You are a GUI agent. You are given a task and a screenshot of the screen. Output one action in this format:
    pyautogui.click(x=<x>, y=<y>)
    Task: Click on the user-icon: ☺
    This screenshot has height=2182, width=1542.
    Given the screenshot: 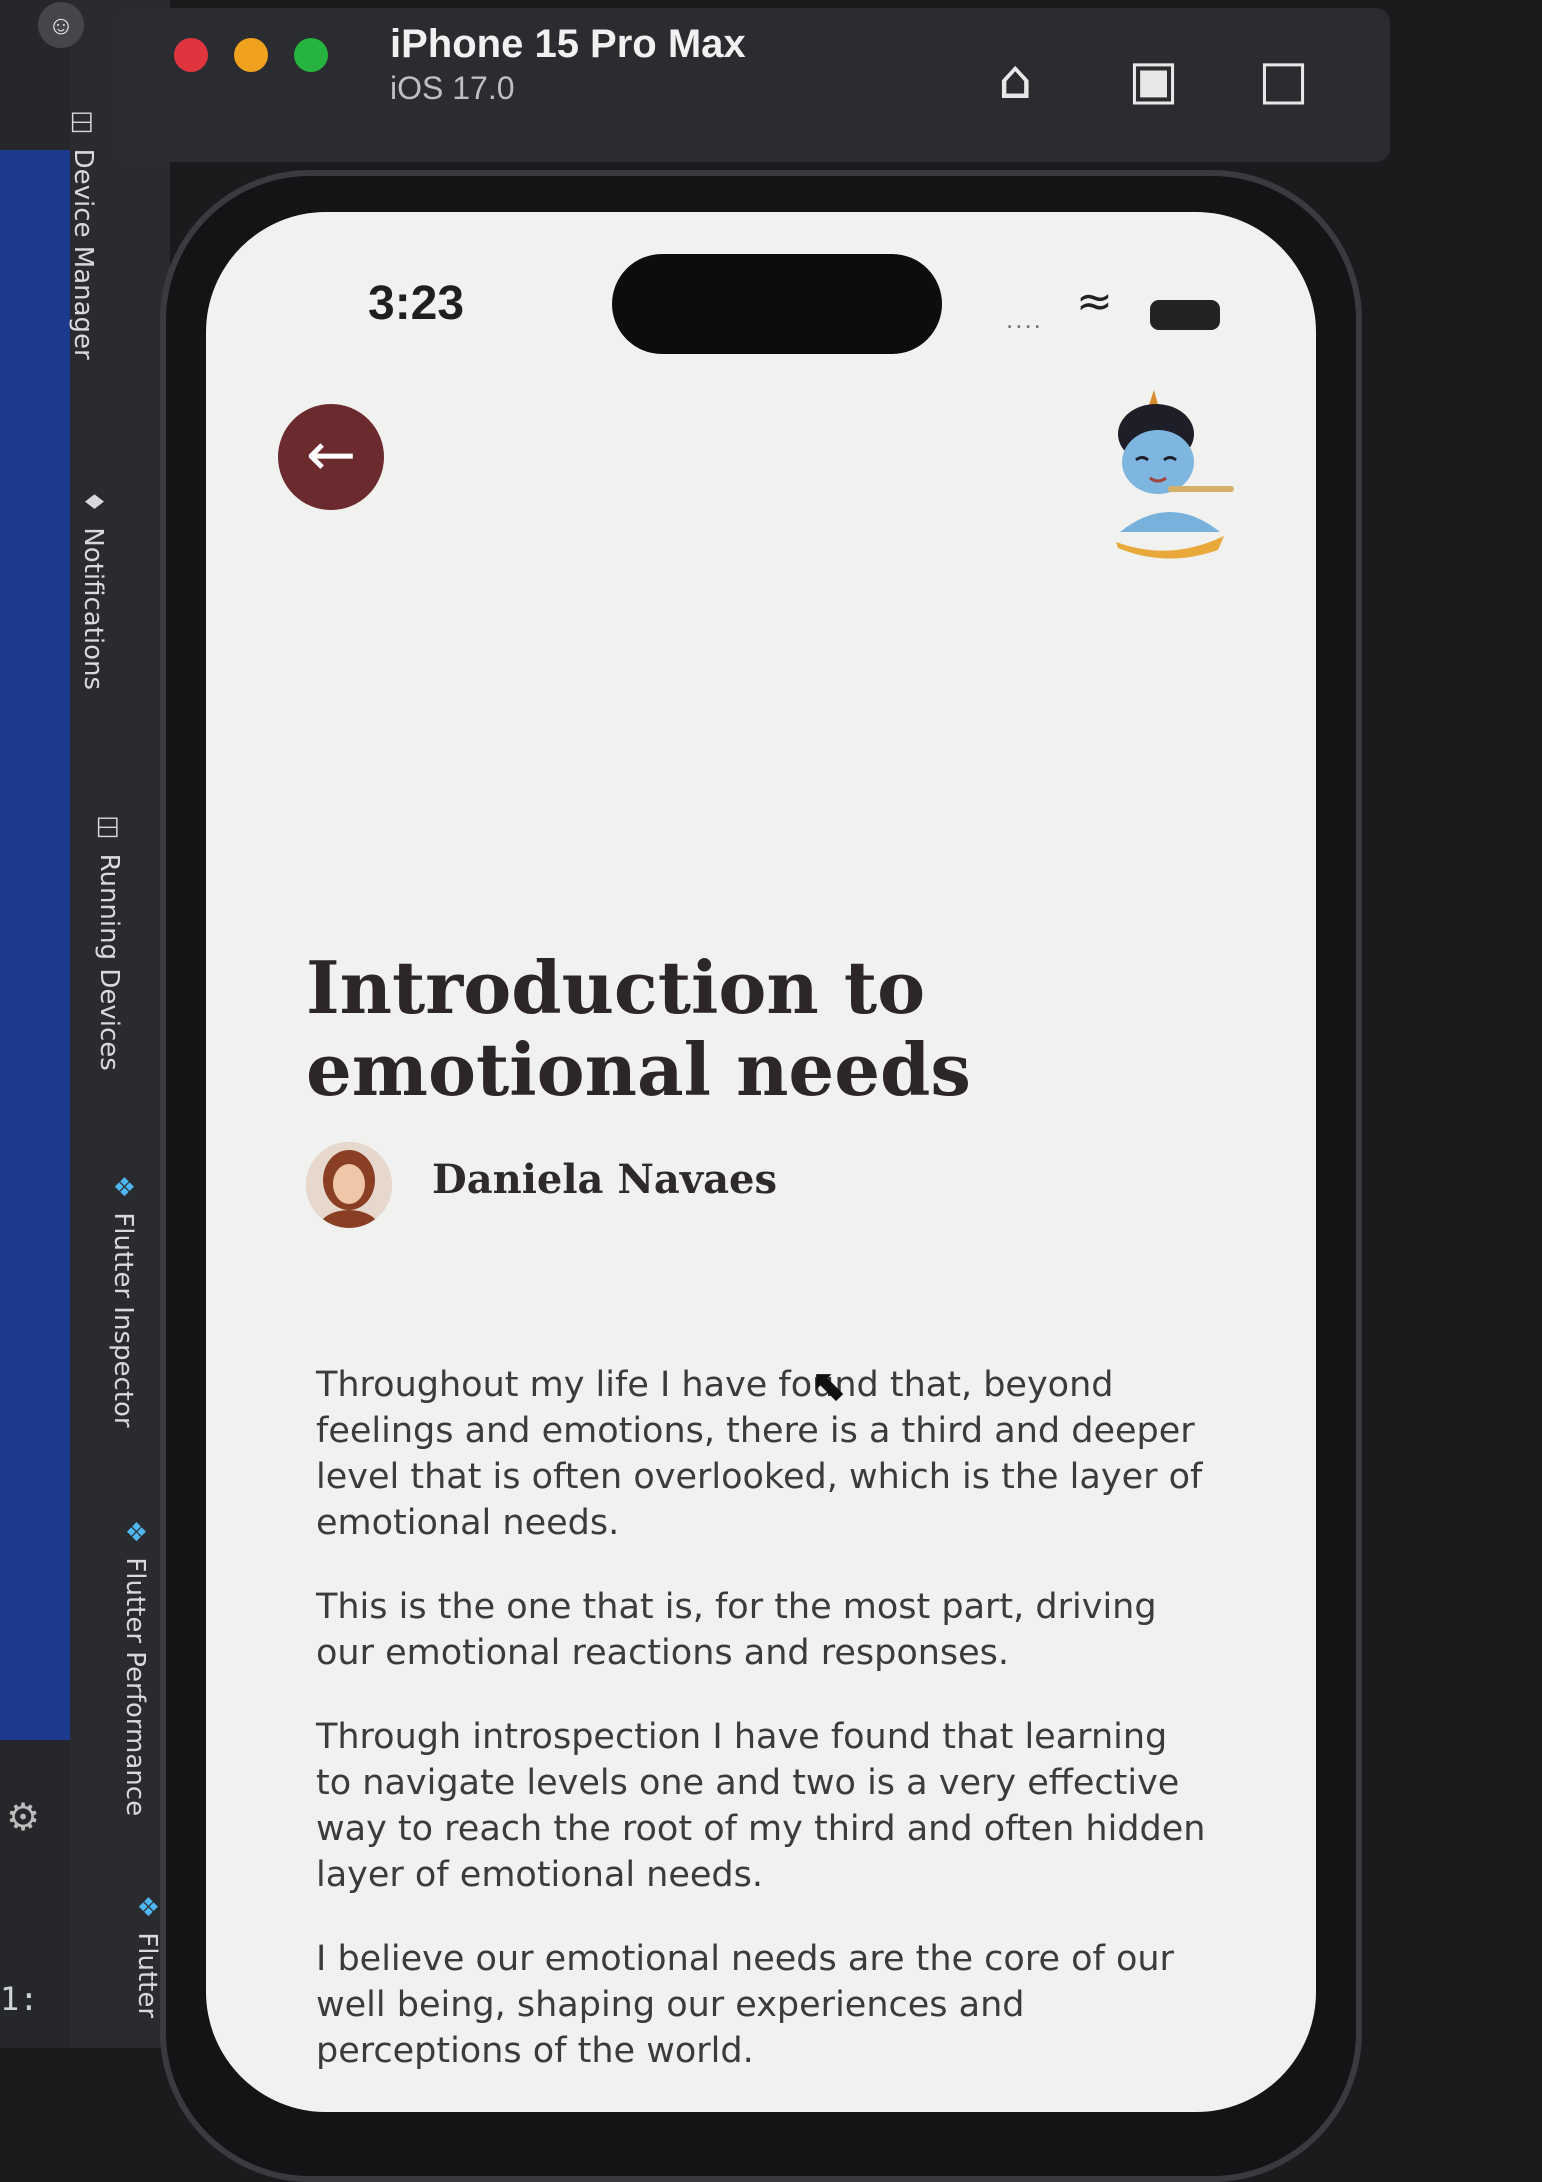 What is the action you would take?
    pyautogui.click(x=61, y=25)
    